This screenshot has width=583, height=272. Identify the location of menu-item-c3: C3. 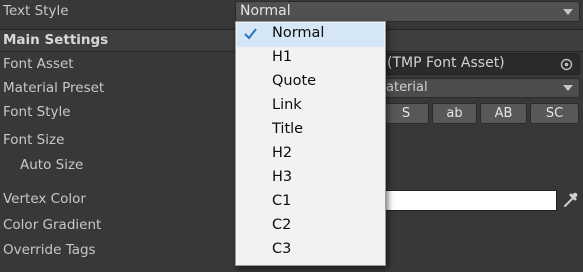
(310, 251).